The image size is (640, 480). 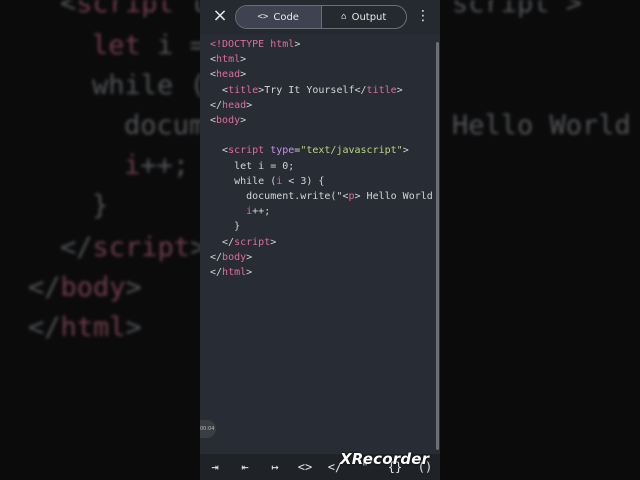 What do you see at coordinates (385, 459) in the screenshot?
I see `recorder-watermark: XRecorder` at bounding box center [385, 459].